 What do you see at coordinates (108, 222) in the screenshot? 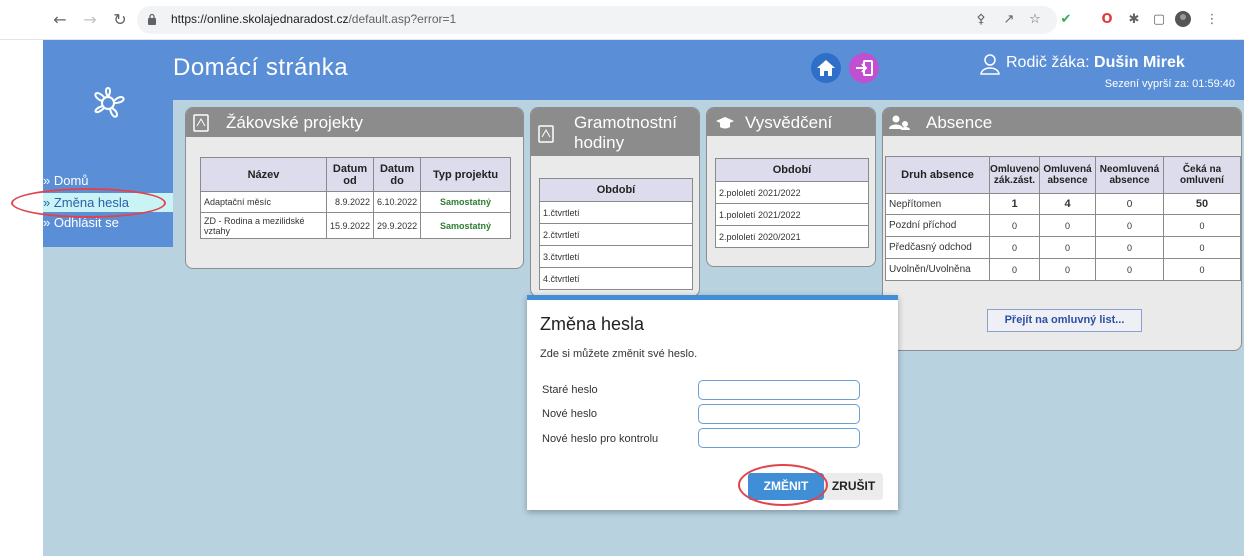
I see `nav-item-logout: » Odhlásit se` at bounding box center [108, 222].